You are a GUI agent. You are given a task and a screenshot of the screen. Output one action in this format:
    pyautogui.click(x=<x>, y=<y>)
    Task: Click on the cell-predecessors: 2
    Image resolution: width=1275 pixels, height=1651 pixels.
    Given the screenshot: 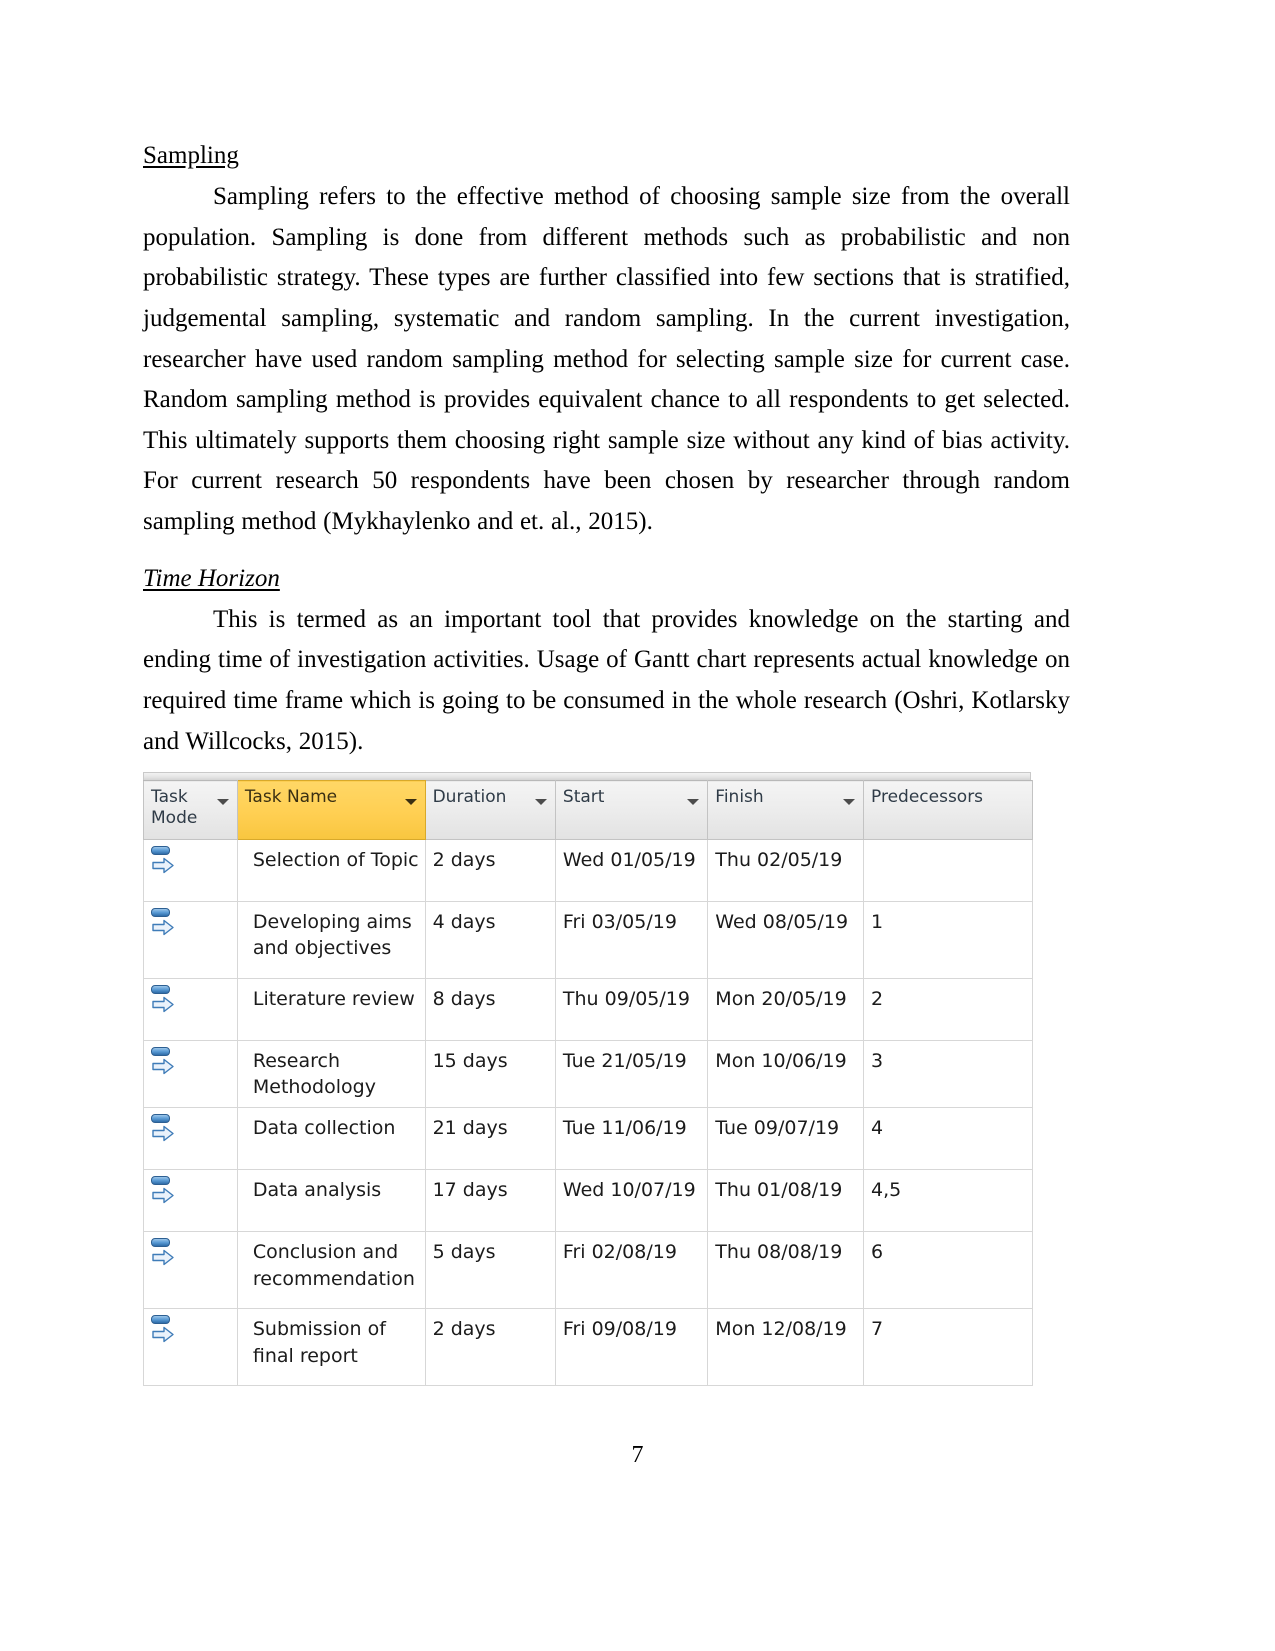 What is the action you would take?
    pyautogui.click(x=948, y=1009)
    